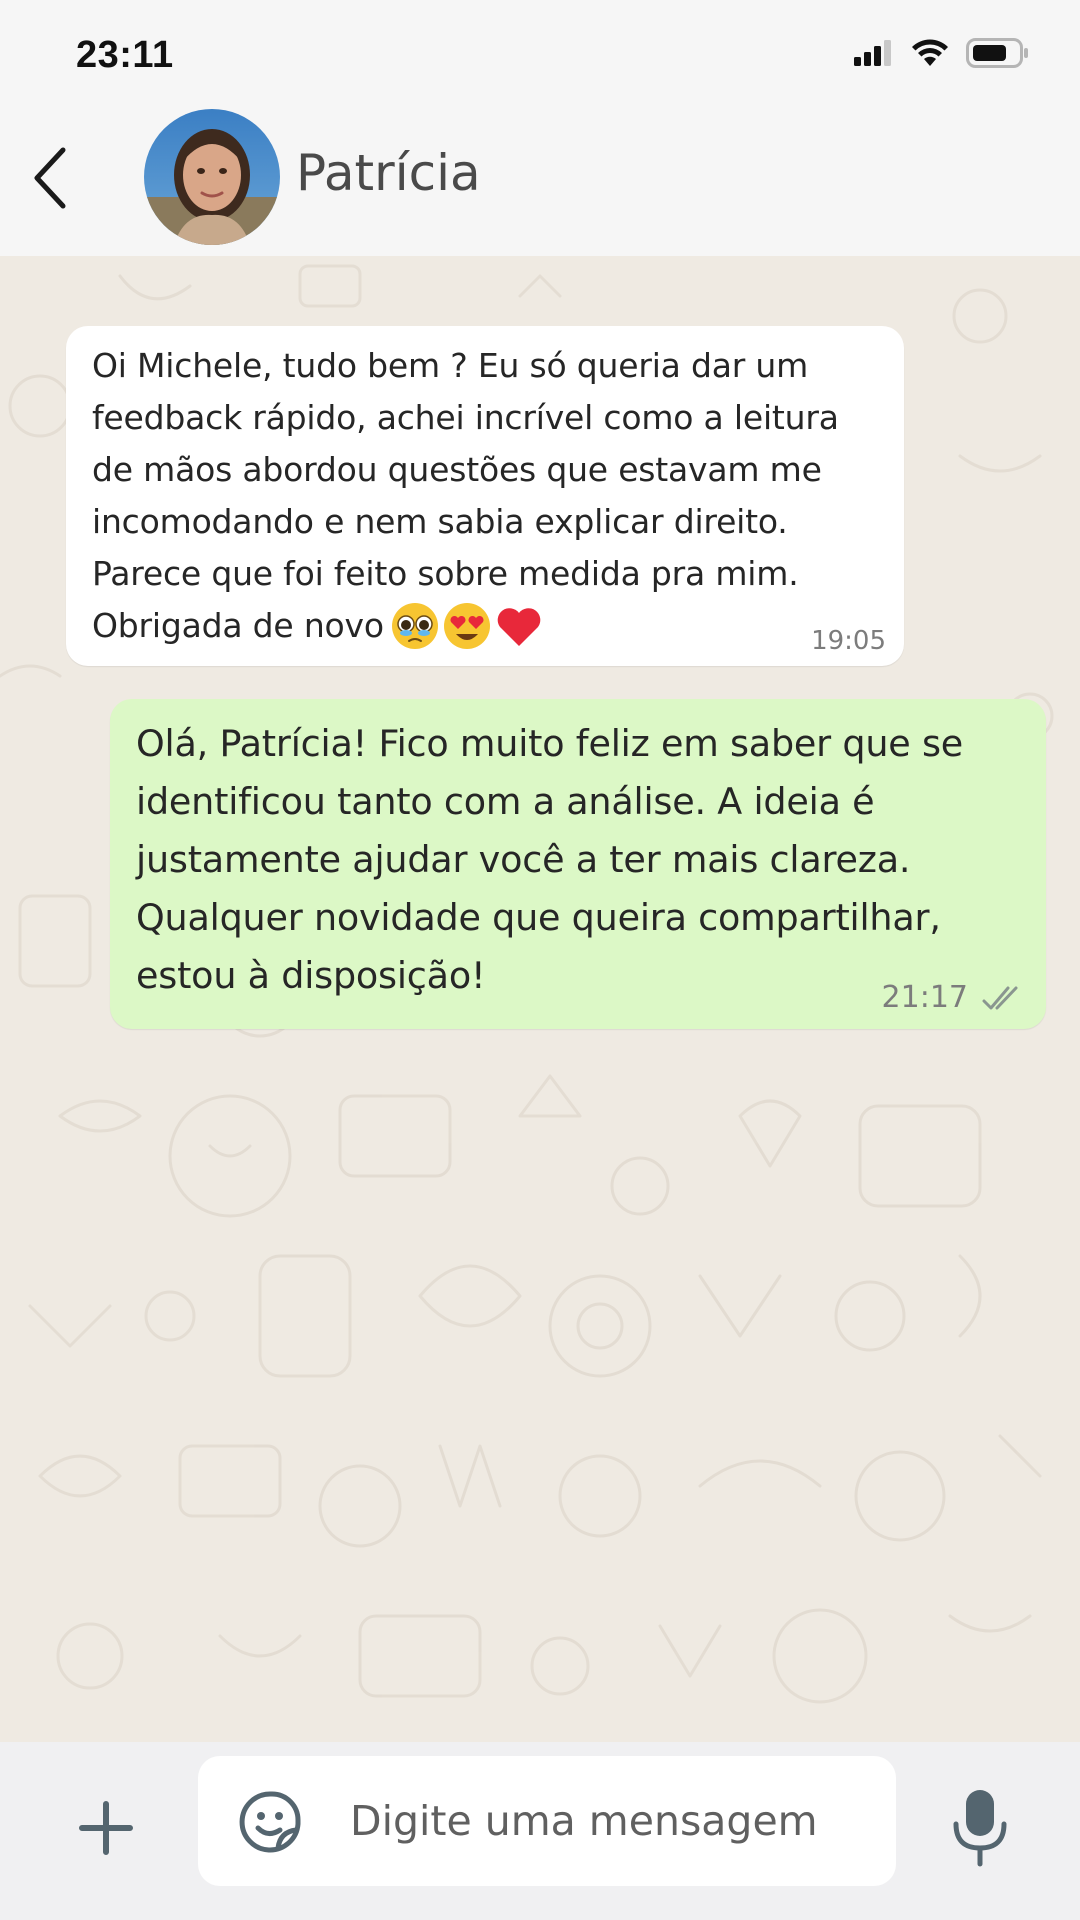  What do you see at coordinates (997, 53) in the screenshot?
I see `battery-icon` at bounding box center [997, 53].